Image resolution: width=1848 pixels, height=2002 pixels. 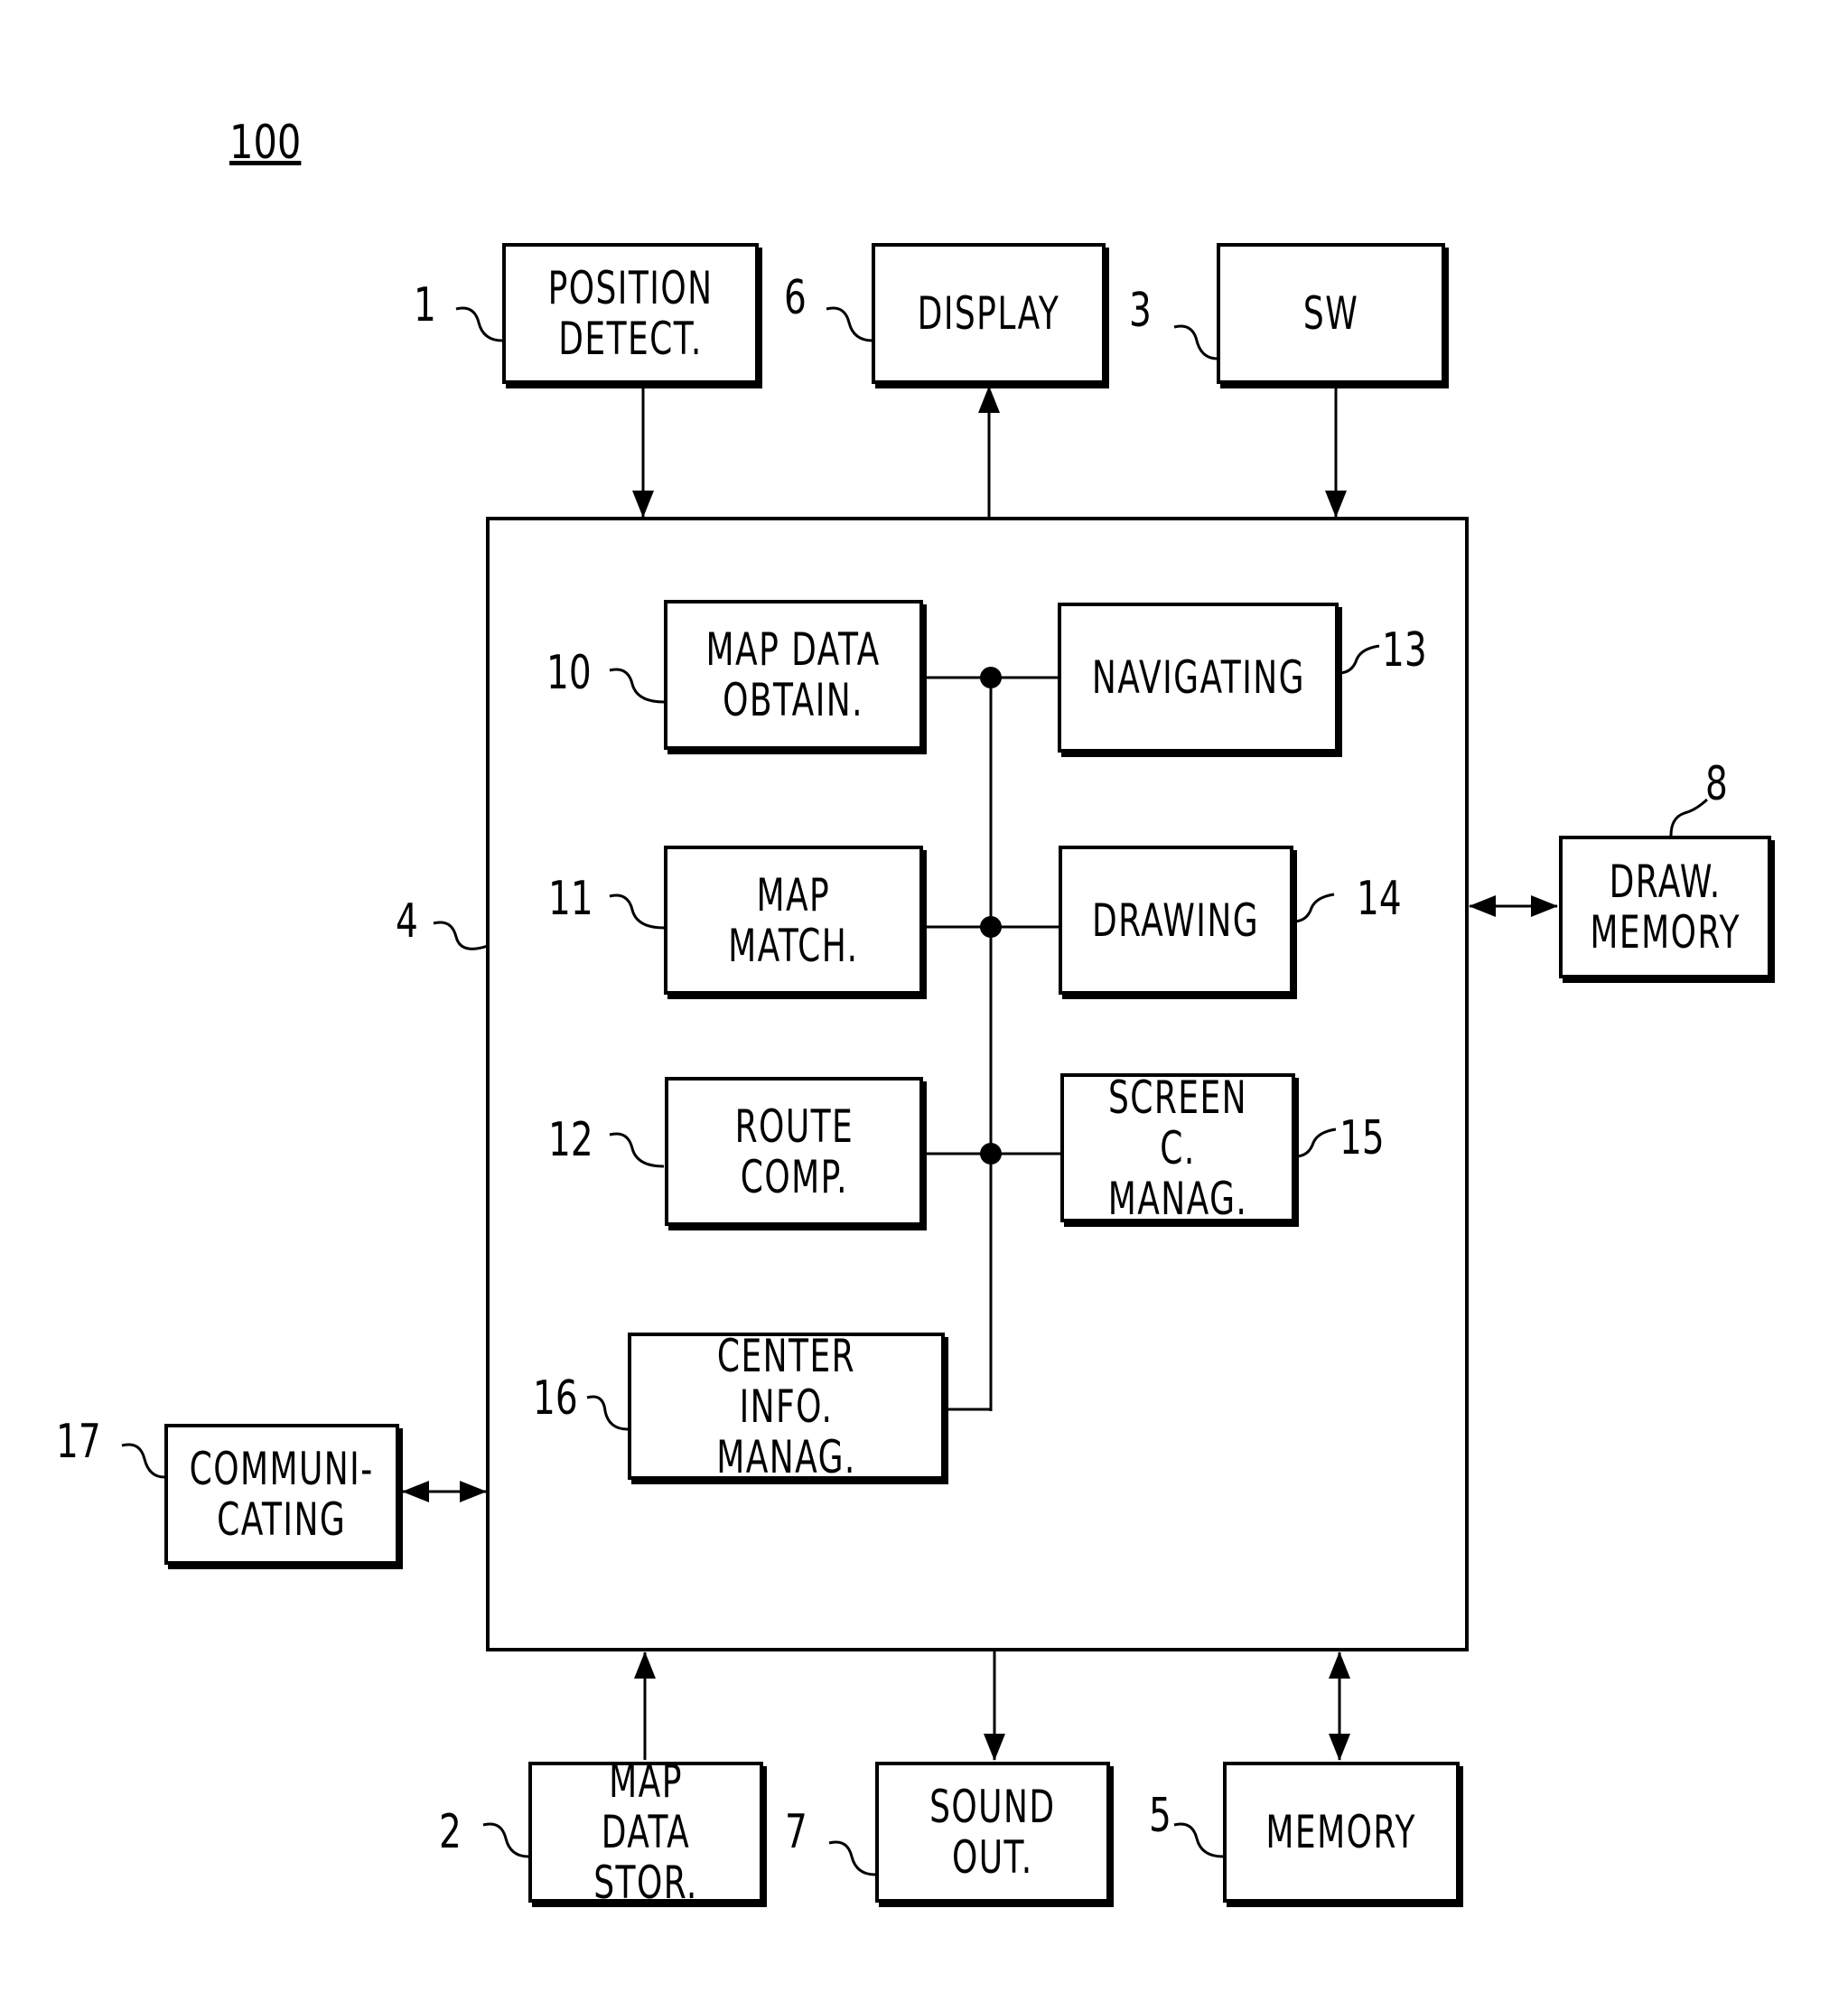 I want to click on block-label: NAVIGATING, so click(x=1198, y=677).